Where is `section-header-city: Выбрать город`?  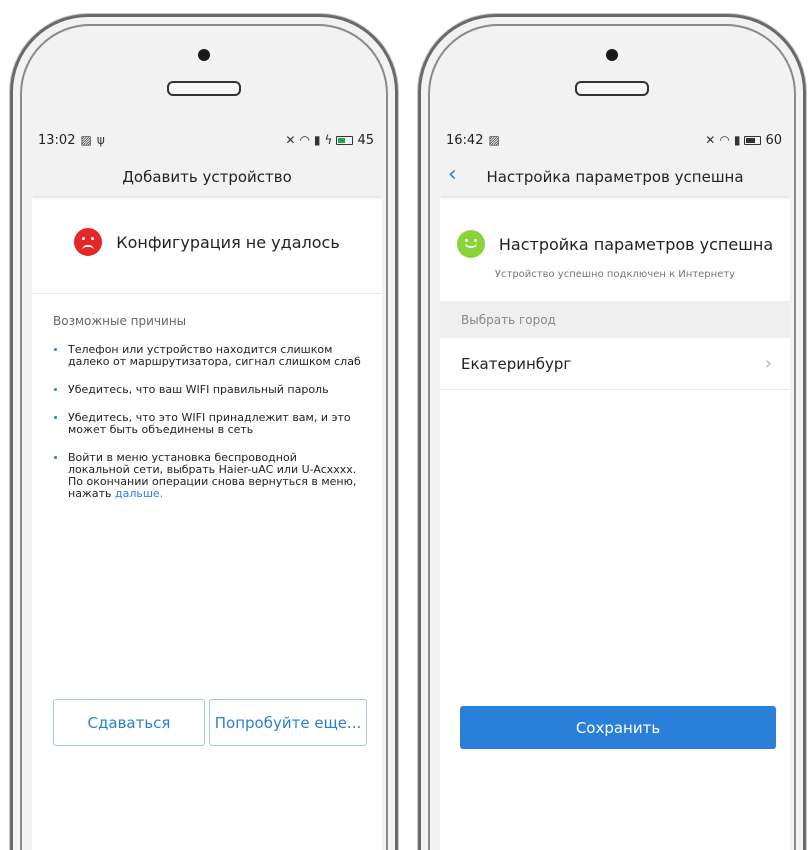 section-header-city: Выбрать город is located at coordinates (615, 319).